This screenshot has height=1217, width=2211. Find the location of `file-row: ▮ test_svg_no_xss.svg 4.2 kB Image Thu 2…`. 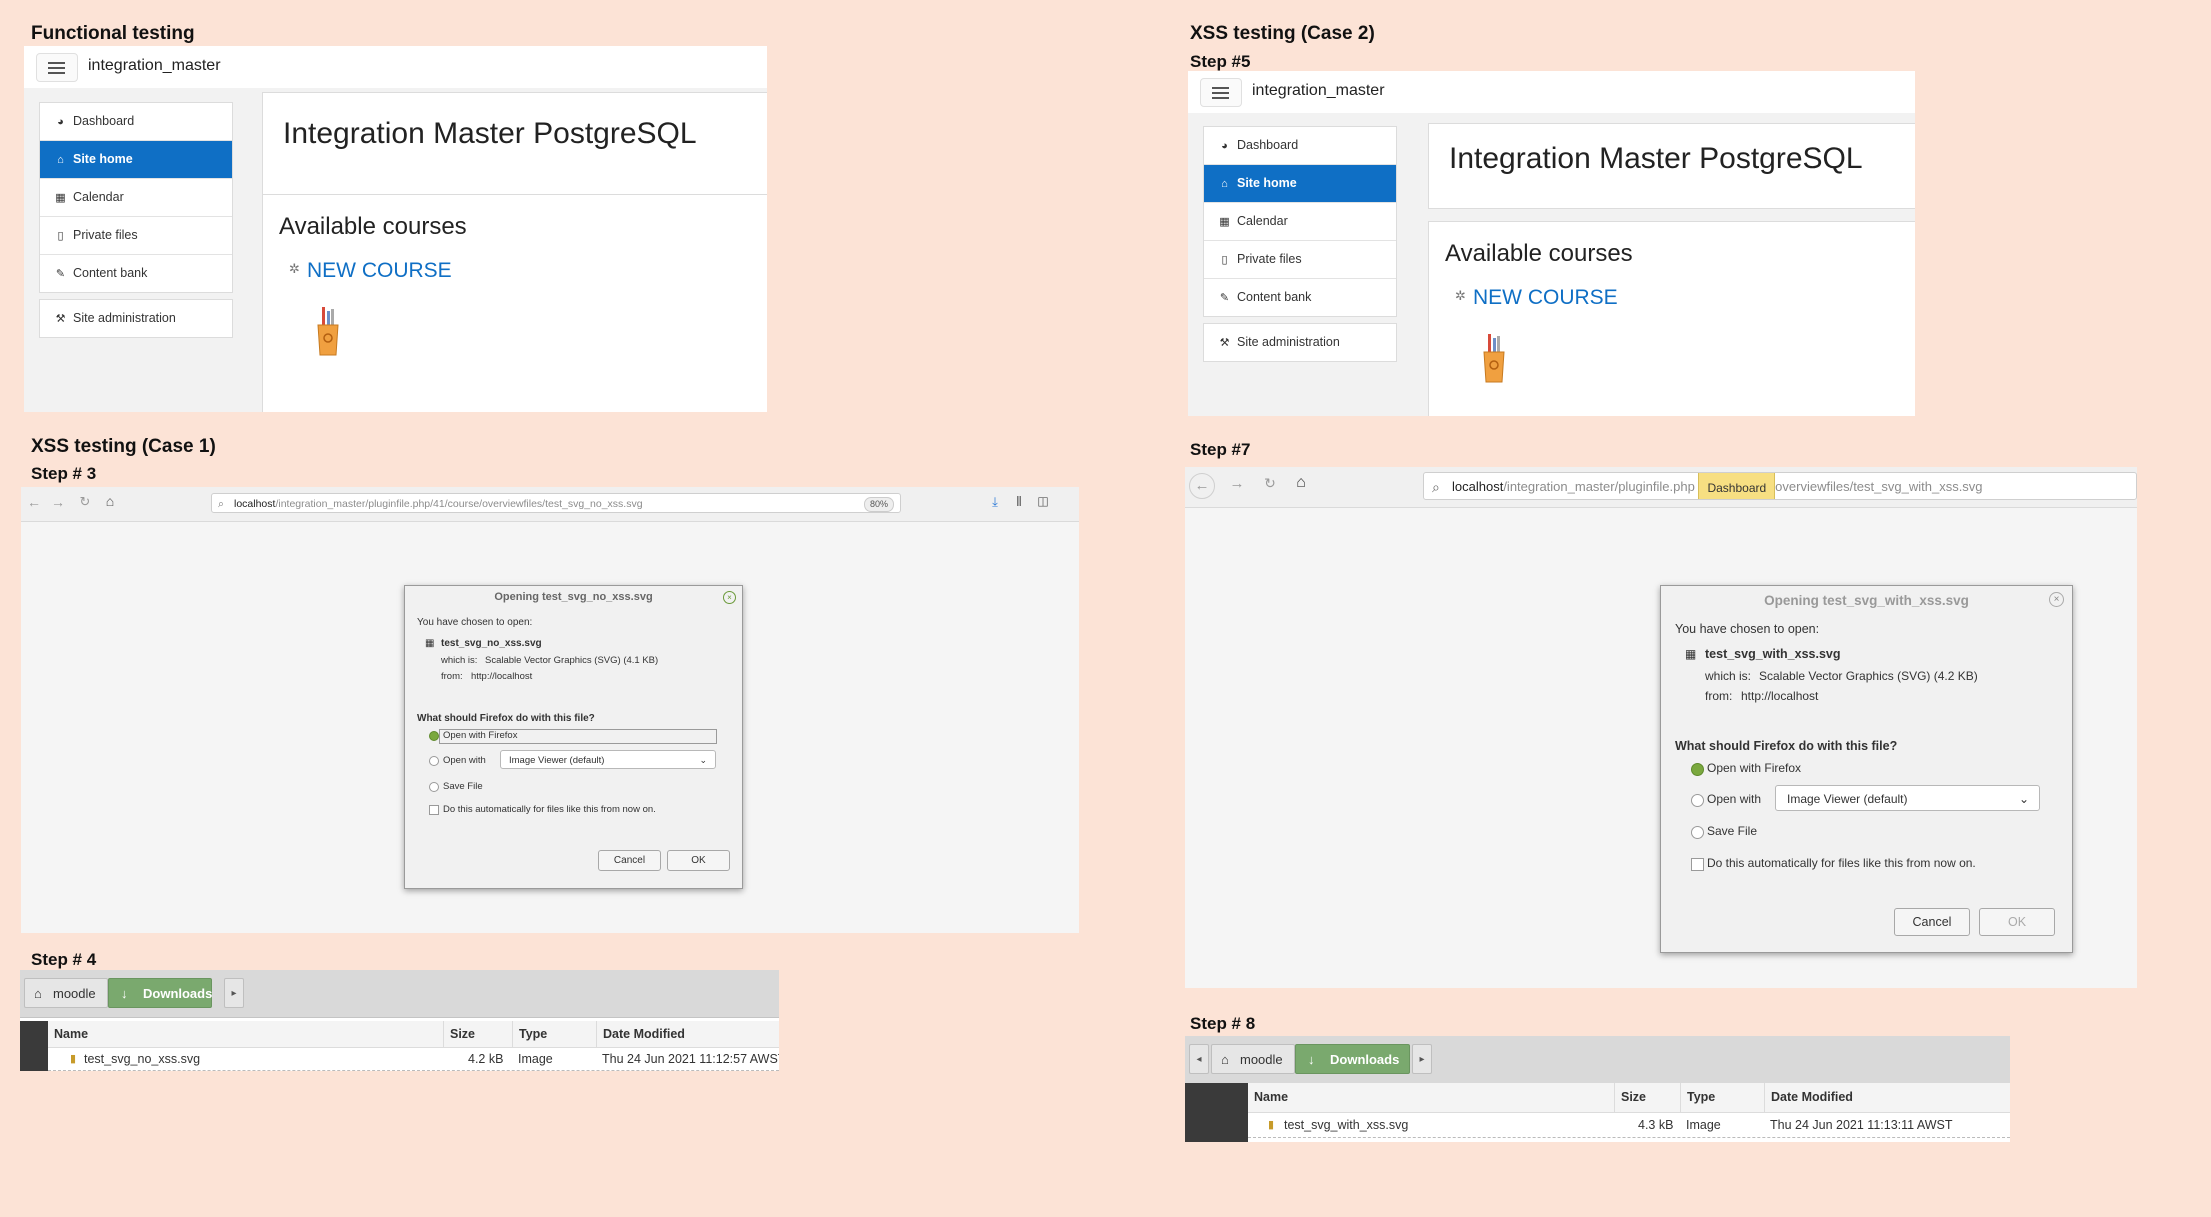

file-row: ▮ test_svg_no_xss.svg 4.2 kB Image Thu 2… is located at coordinates (413, 1059).